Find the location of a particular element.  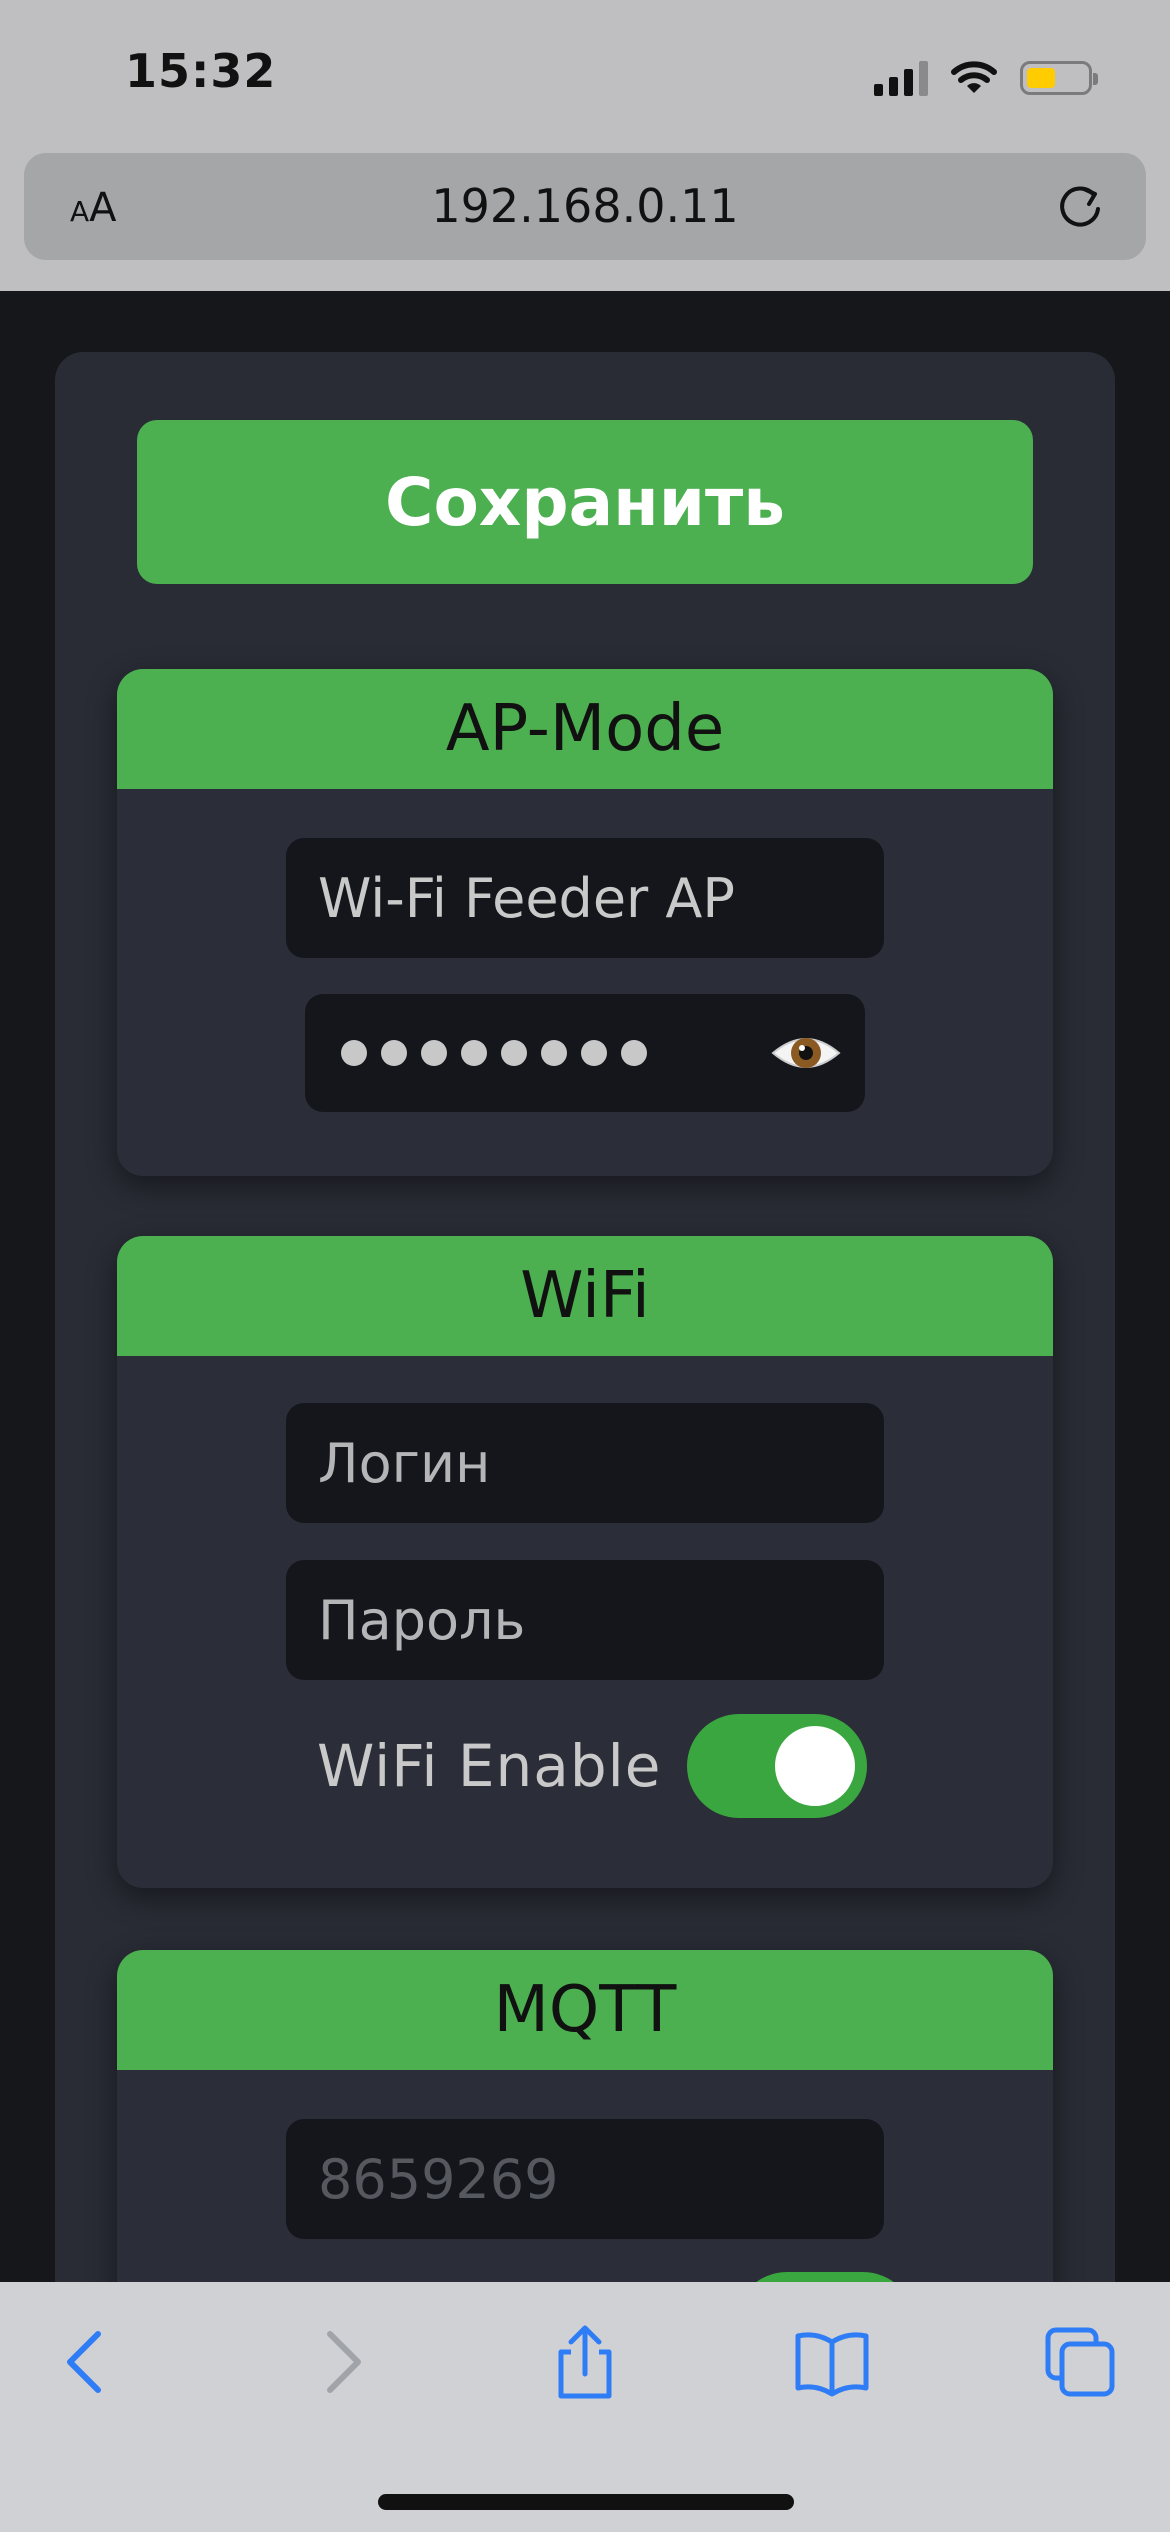

tabs-icon is located at coordinates (1080, 2362).